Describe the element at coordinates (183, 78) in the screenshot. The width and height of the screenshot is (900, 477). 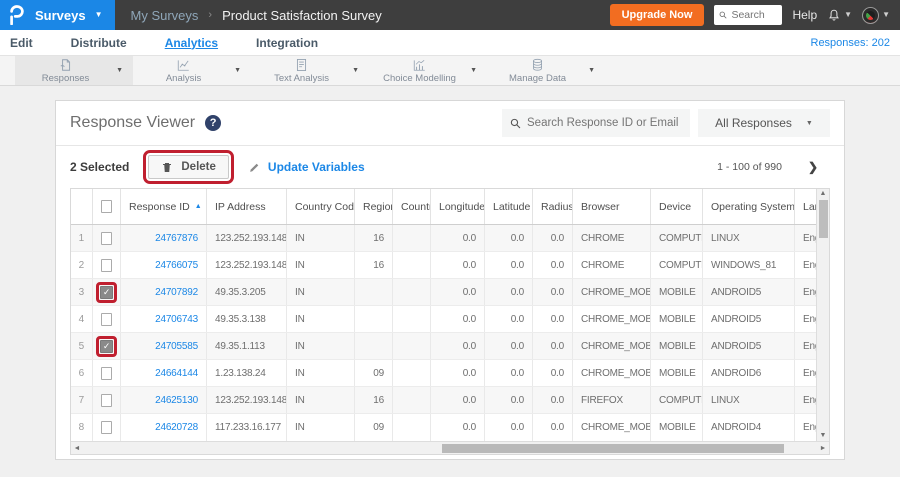
I see `toolbar-label-analysis: Analysis` at that location.